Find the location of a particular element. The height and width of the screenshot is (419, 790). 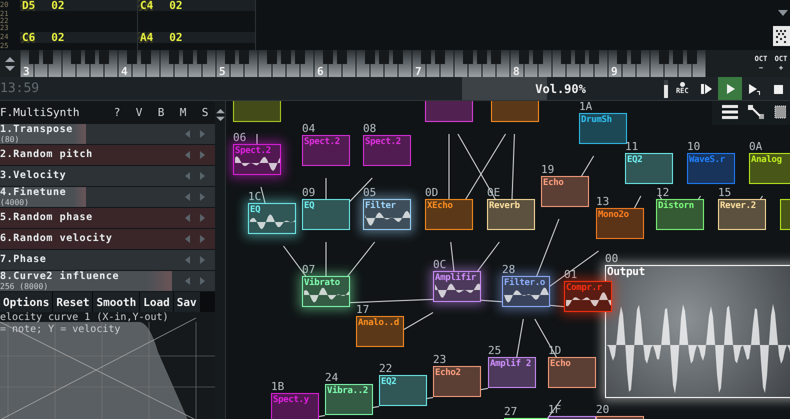

octave-label: 5 is located at coordinates (222, 71).